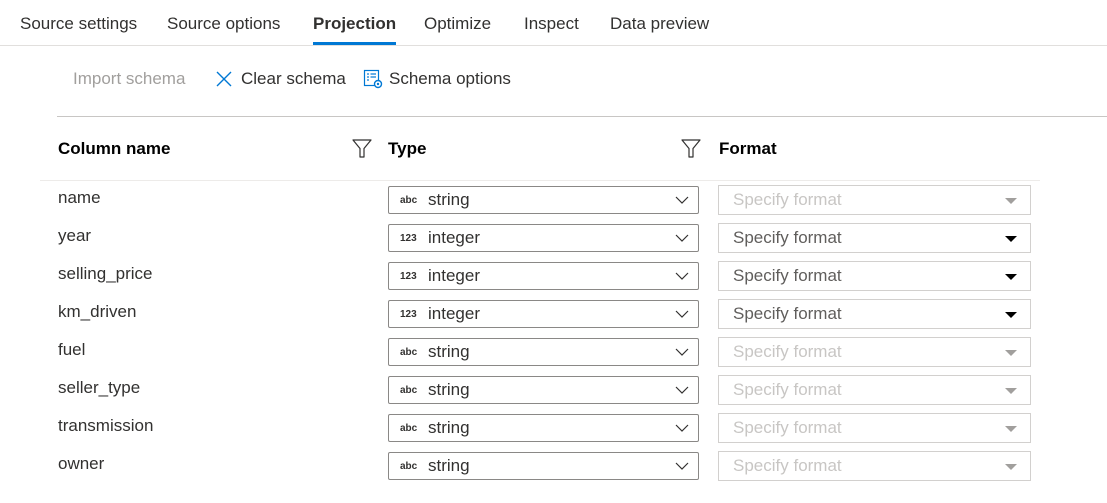  What do you see at coordinates (81, 463) in the screenshot?
I see `column-name-cell: owner` at bounding box center [81, 463].